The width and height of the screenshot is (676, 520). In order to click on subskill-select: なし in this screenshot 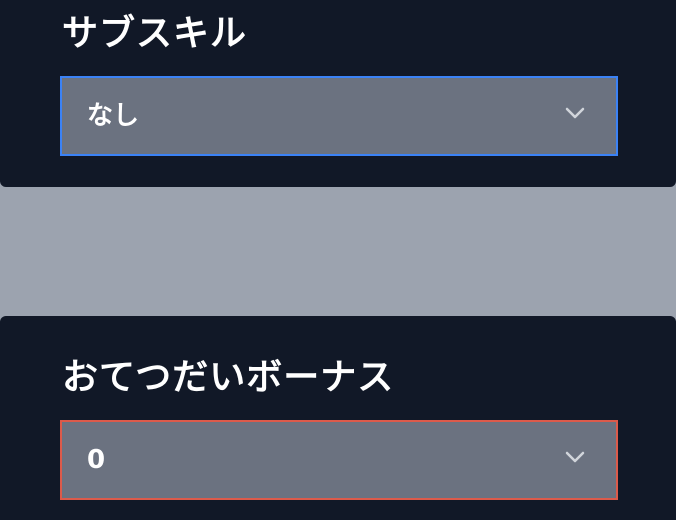, I will do `click(339, 116)`.